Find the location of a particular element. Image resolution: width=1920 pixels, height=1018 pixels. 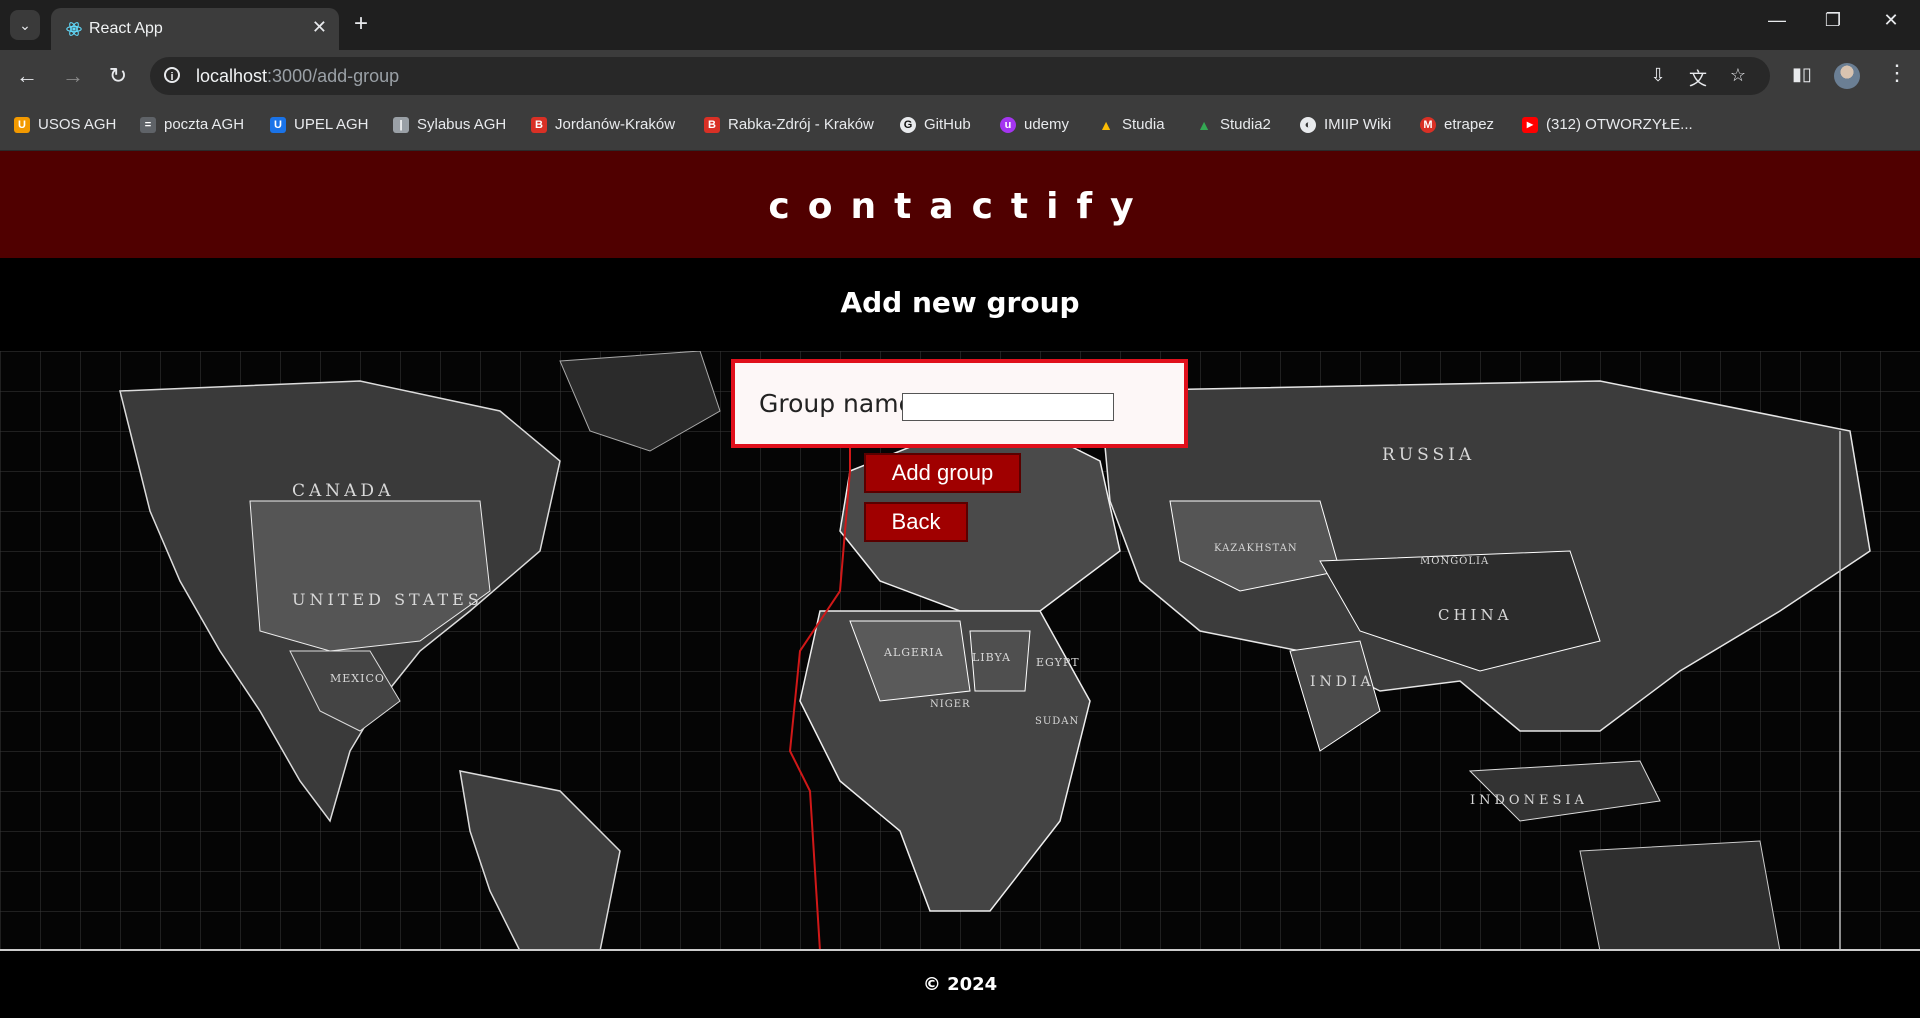

react-logo-icon is located at coordinates (74, 29).